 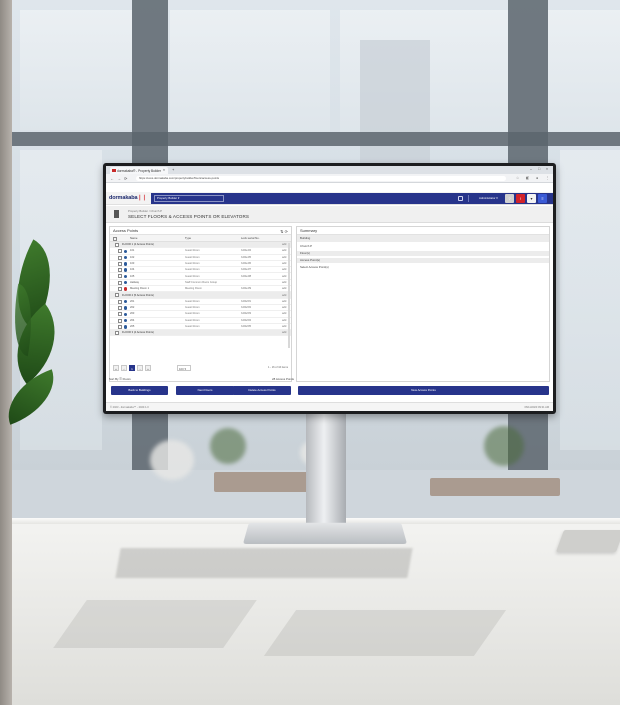 What do you see at coordinates (132, 251) in the screenshot?
I see `row-name: 101` at bounding box center [132, 251].